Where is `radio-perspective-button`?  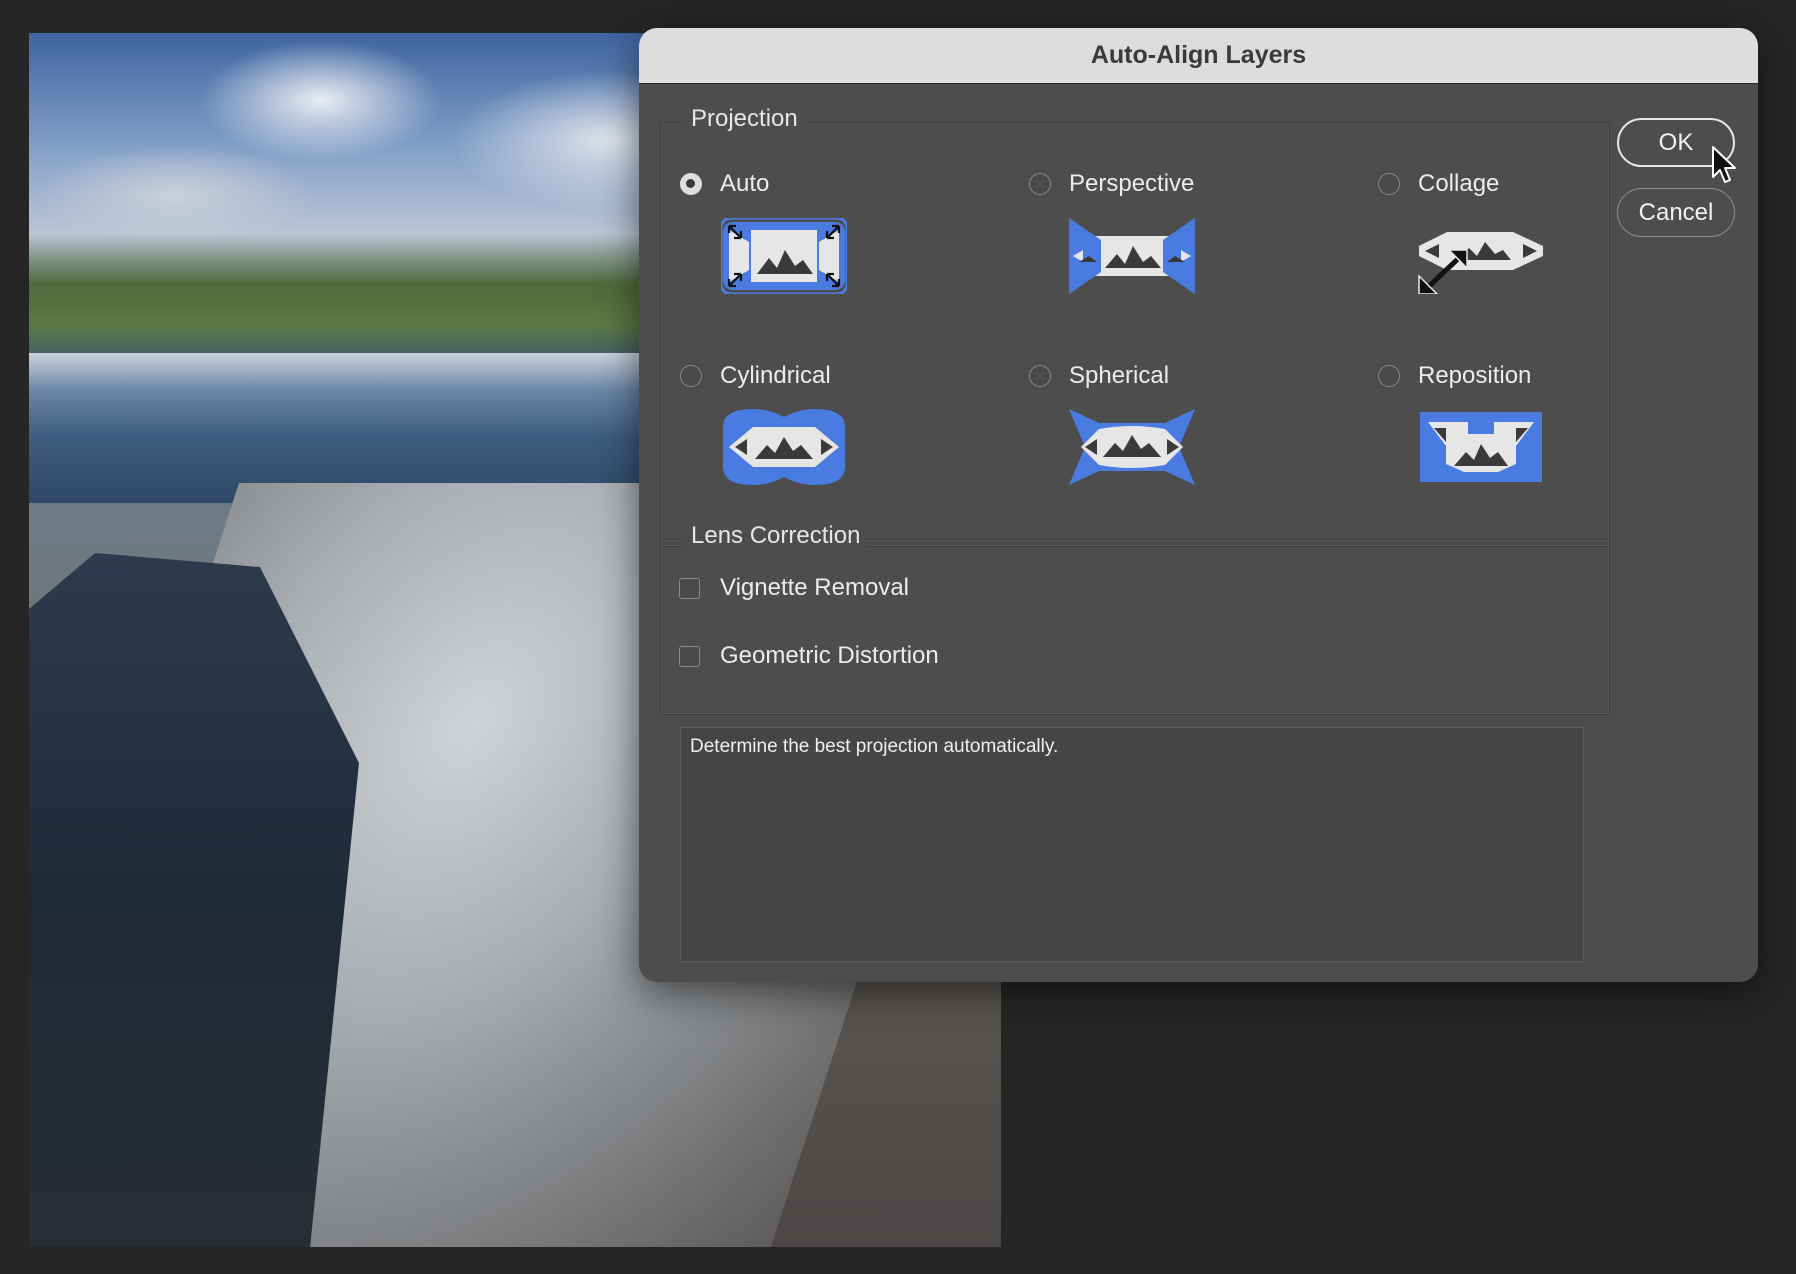
radio-perspective-button is located at coordinates (1040, 184).